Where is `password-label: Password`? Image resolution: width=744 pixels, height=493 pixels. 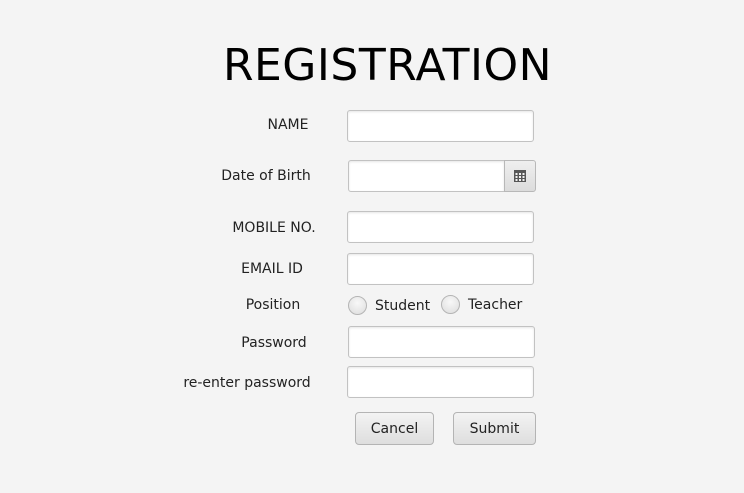
password-label: Password is located at coordinates (274, 343).